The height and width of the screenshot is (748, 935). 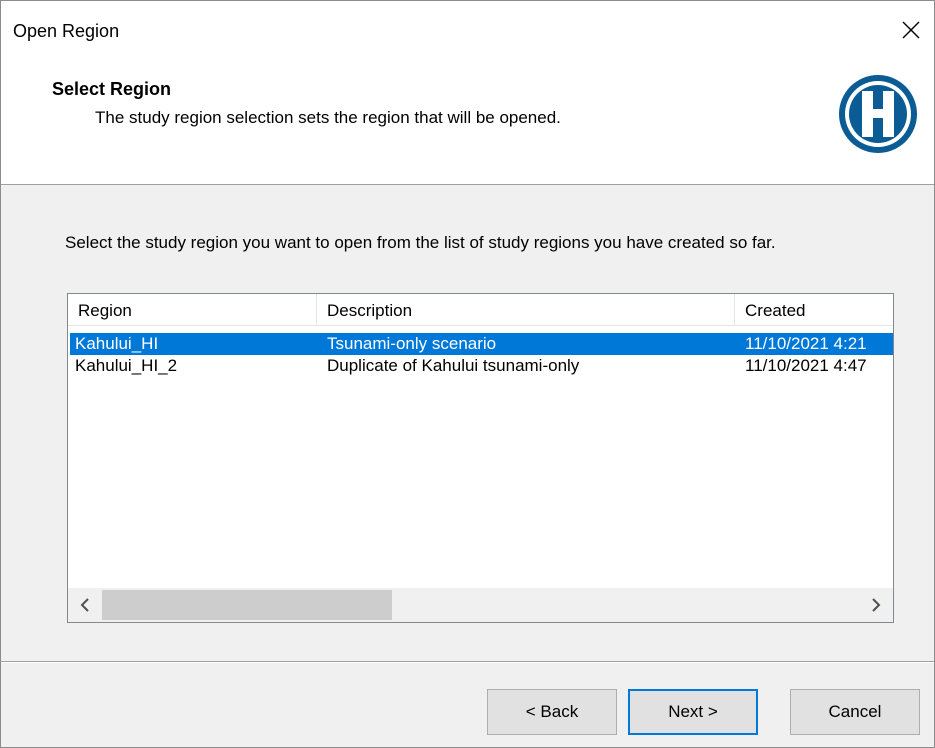 What do you see at coordinates (878, 114) in the screenshot?
I see `hazus-logo-icon` at bounding box center [878, 114].